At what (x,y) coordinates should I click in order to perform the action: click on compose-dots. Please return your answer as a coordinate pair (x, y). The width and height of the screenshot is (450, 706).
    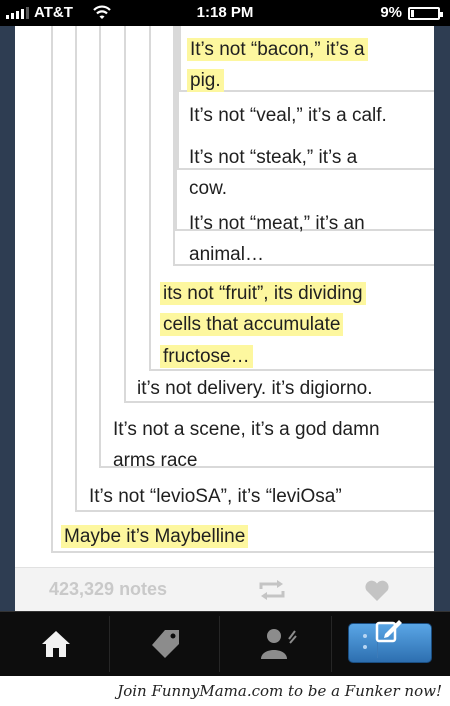
    Looking at the image, I should click on (365, 644).